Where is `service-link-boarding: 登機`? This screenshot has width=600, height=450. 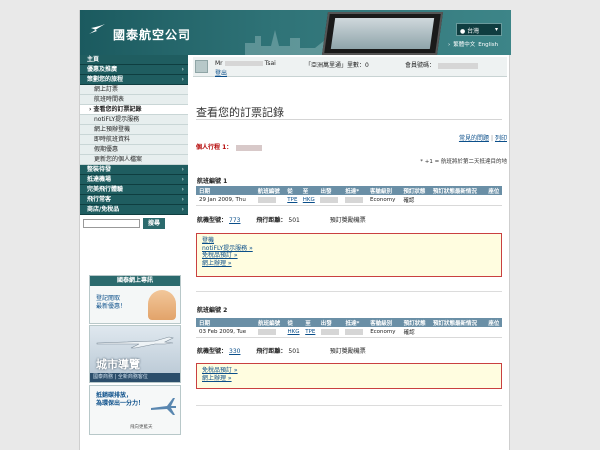 service-link-boarding: 登機 is located at coordinates (349, 241).